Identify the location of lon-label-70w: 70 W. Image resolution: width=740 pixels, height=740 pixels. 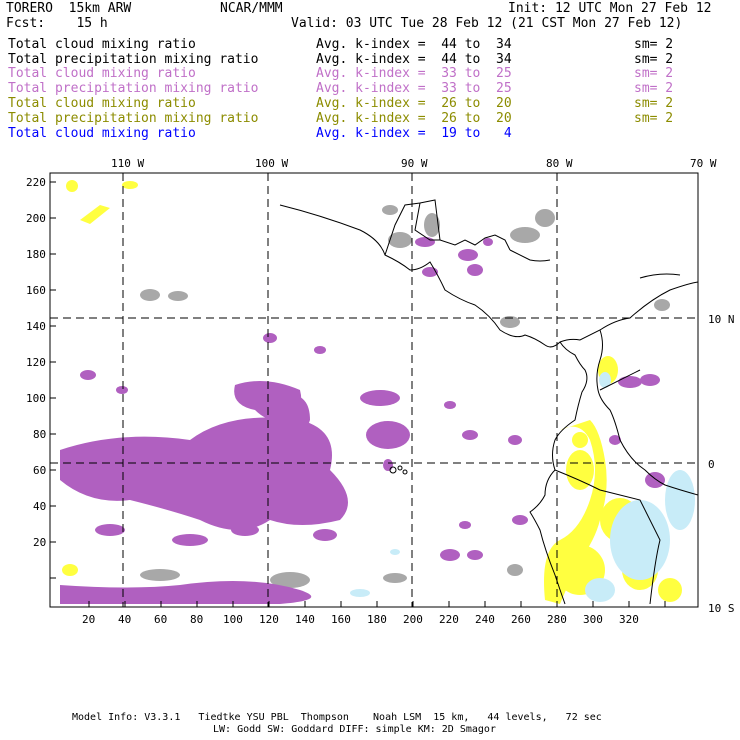
(703, 163).